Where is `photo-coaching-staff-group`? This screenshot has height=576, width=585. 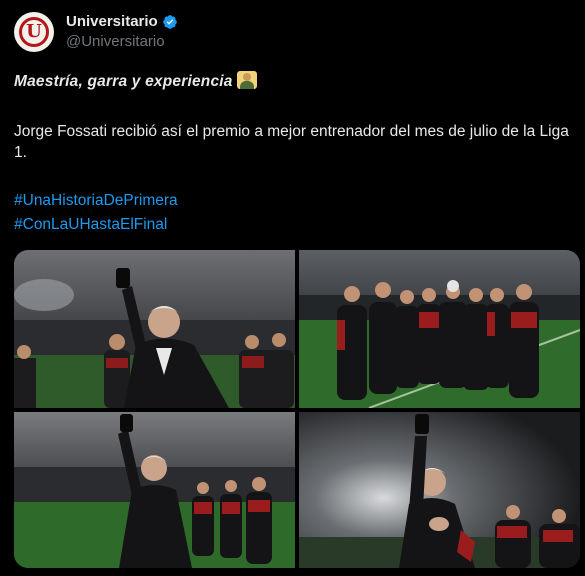 photo-coaching-staff-group is located at coordinates (439, 329).